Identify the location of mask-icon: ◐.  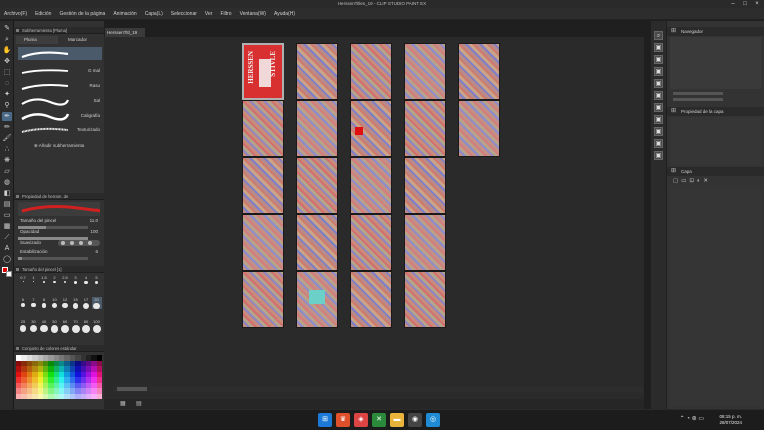
(698, 181).